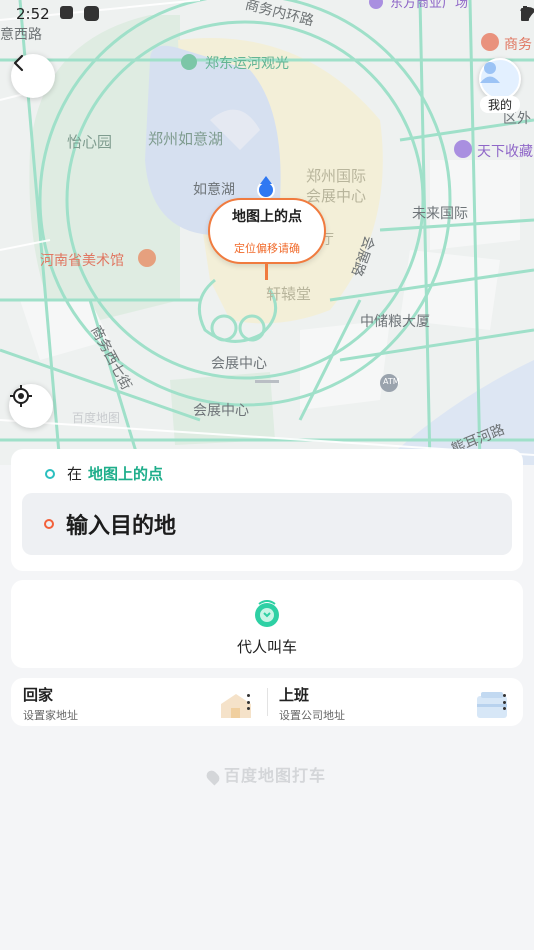  Describe the element at coordinates (18, 63) in the screenshot. I see `back-arrow-icon` at that location.